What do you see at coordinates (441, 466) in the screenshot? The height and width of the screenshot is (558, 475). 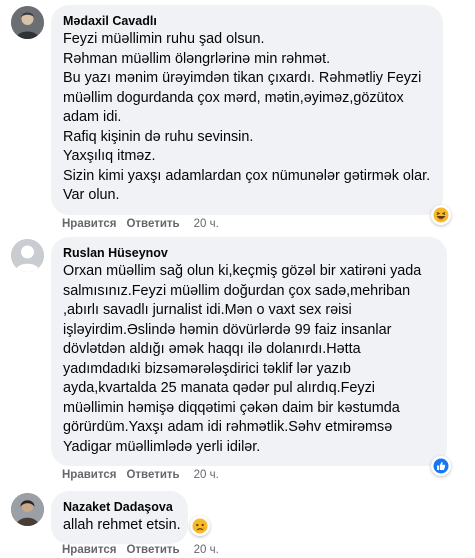 I see `like-thumb-icon` at bounding box center [441, 466].